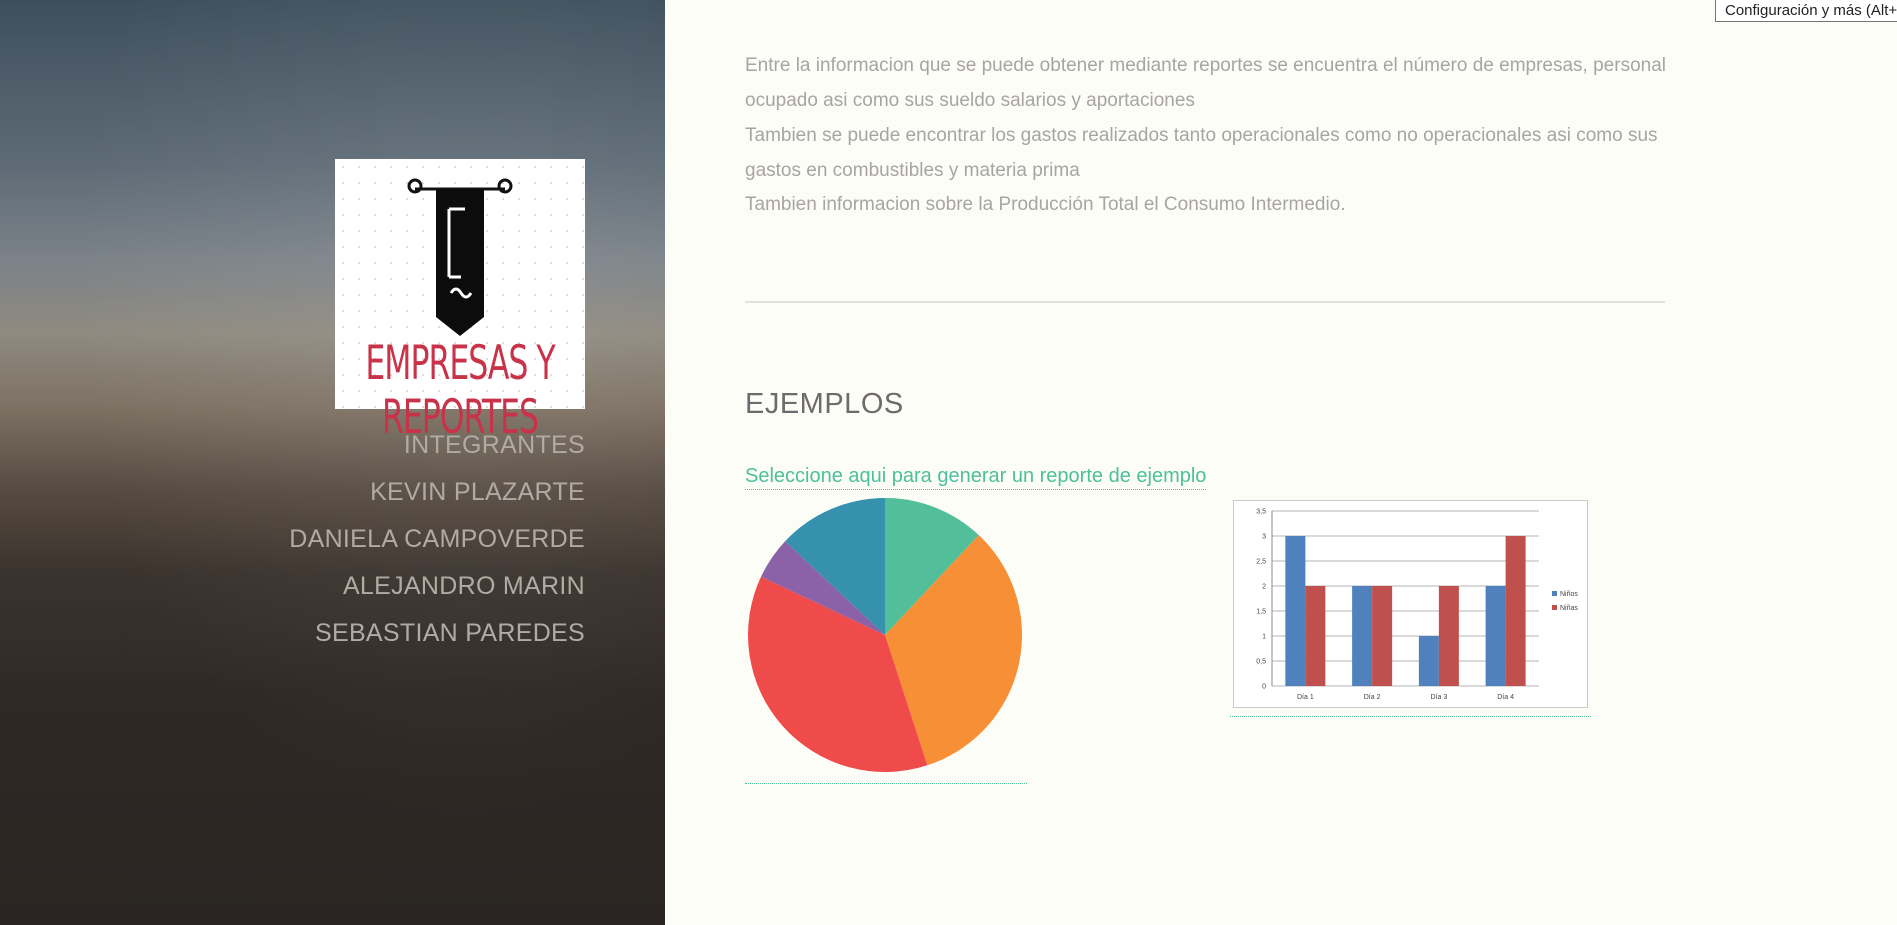 The width and height of the screenshot is (1897, 925). What do you see at coordinates (1505, 697) in the screenshot?
I see `x-tick-label: Día 4` at bounding box center [1505, 697].